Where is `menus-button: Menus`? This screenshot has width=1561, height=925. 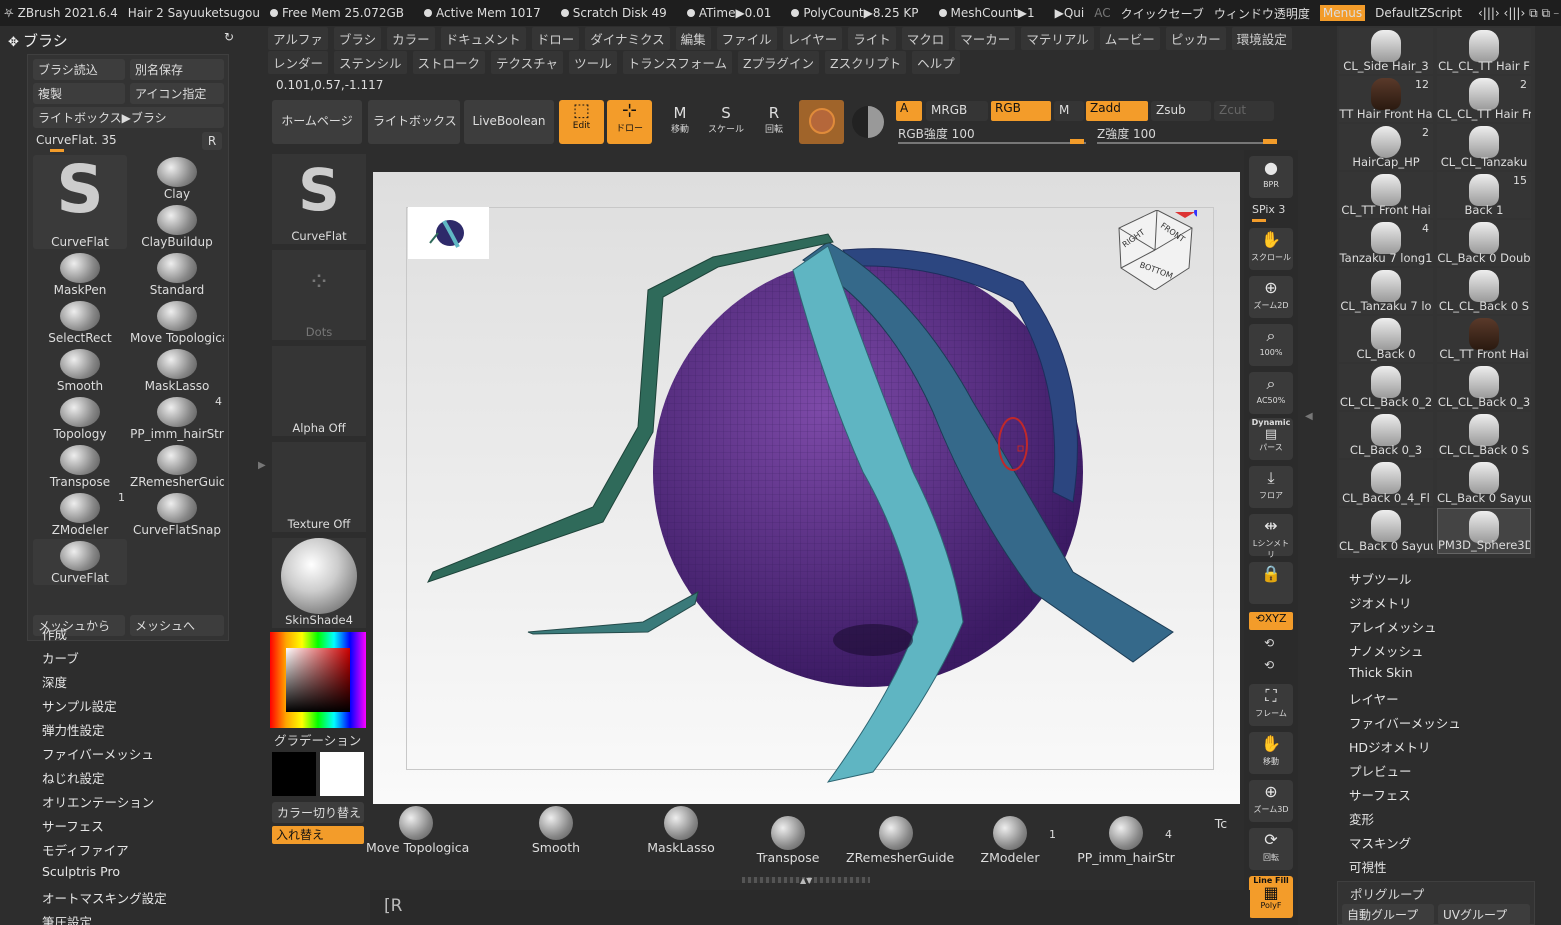
menus-button: Menus is located at coordinates (1342, 13).